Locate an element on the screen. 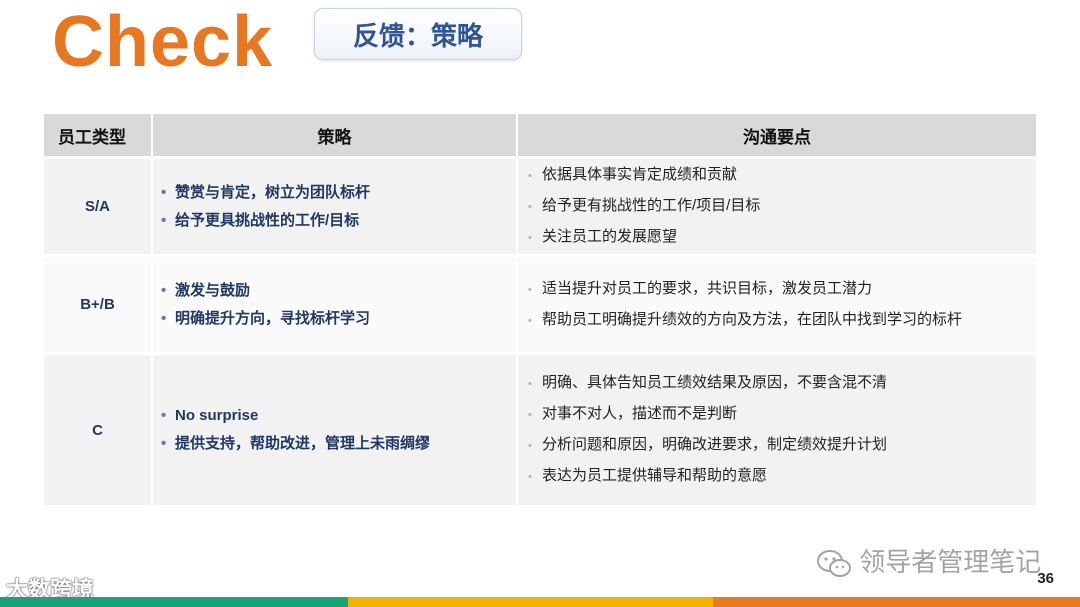  strategy-item: • No surprise is located at coordinates (338, 416).